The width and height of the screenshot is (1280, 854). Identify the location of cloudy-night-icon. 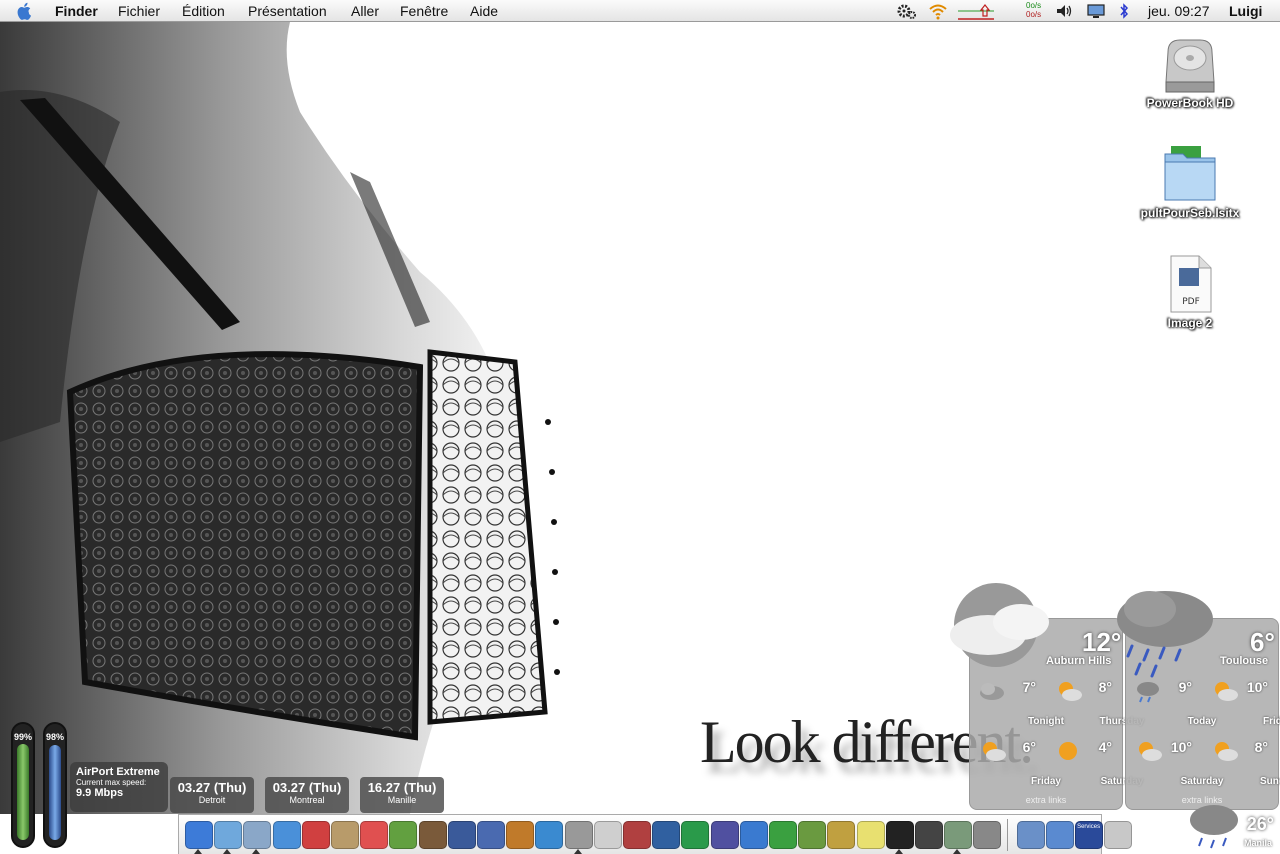
(992, 691).